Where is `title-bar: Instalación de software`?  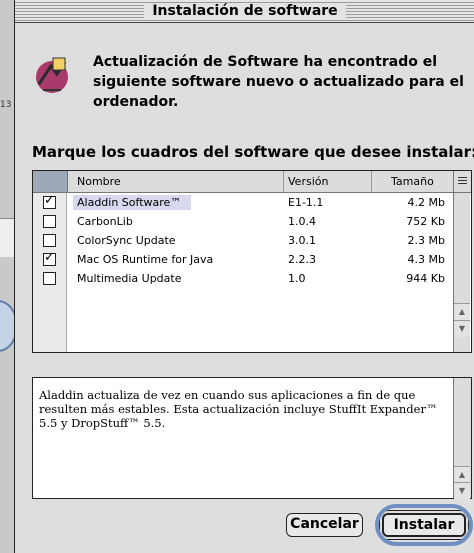
title-bar: Instalación de software is located at coordinates (244, 11).